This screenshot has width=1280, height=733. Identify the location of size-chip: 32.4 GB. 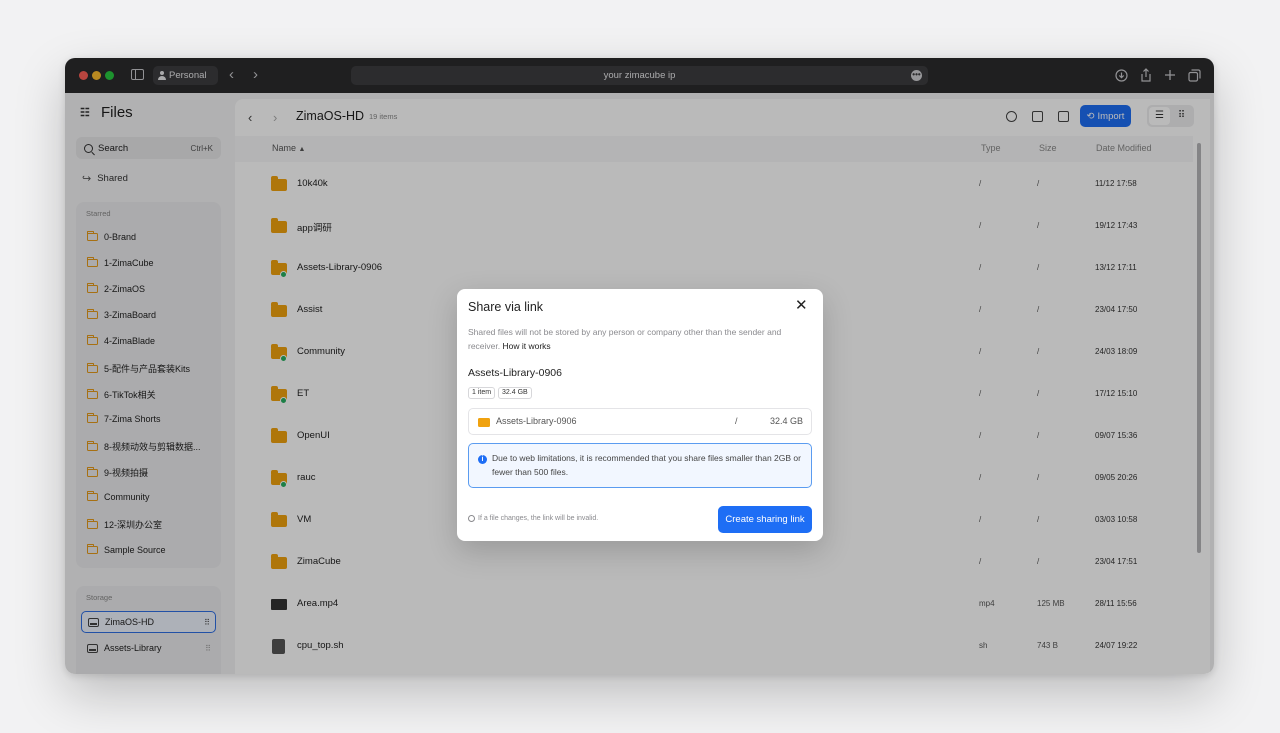
(515, 393).